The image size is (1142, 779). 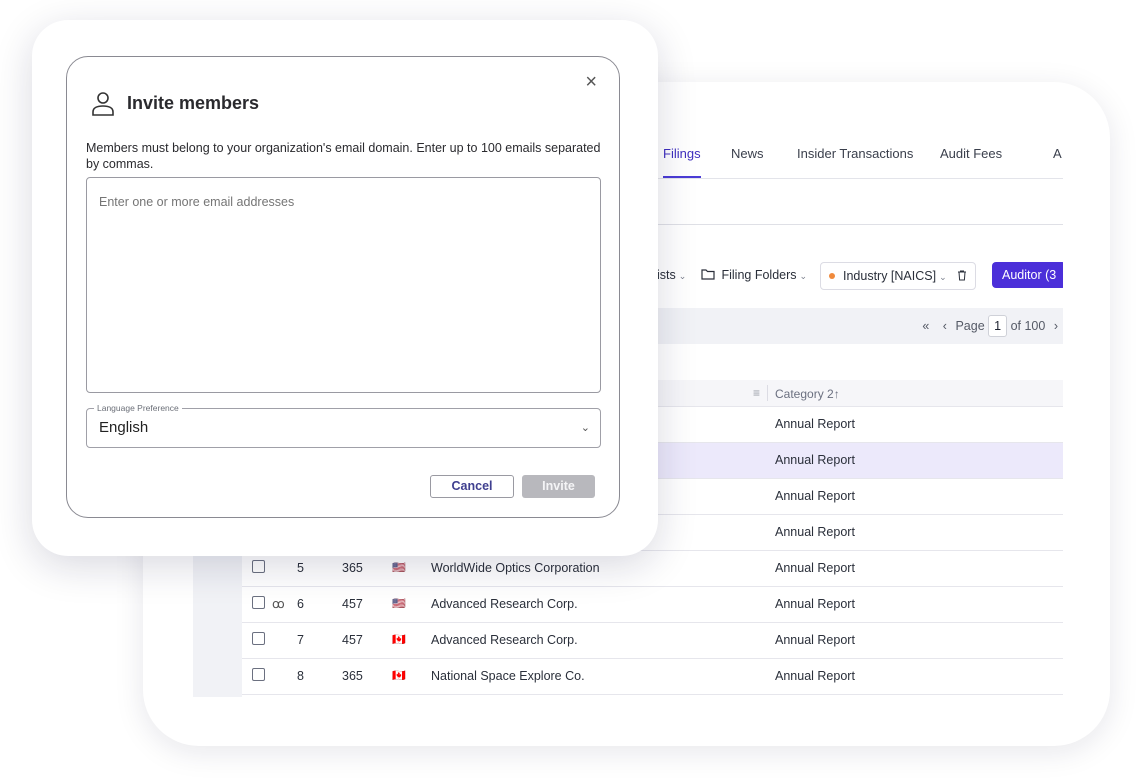 I want to click on language-value: English, so click(x=124, y=427).